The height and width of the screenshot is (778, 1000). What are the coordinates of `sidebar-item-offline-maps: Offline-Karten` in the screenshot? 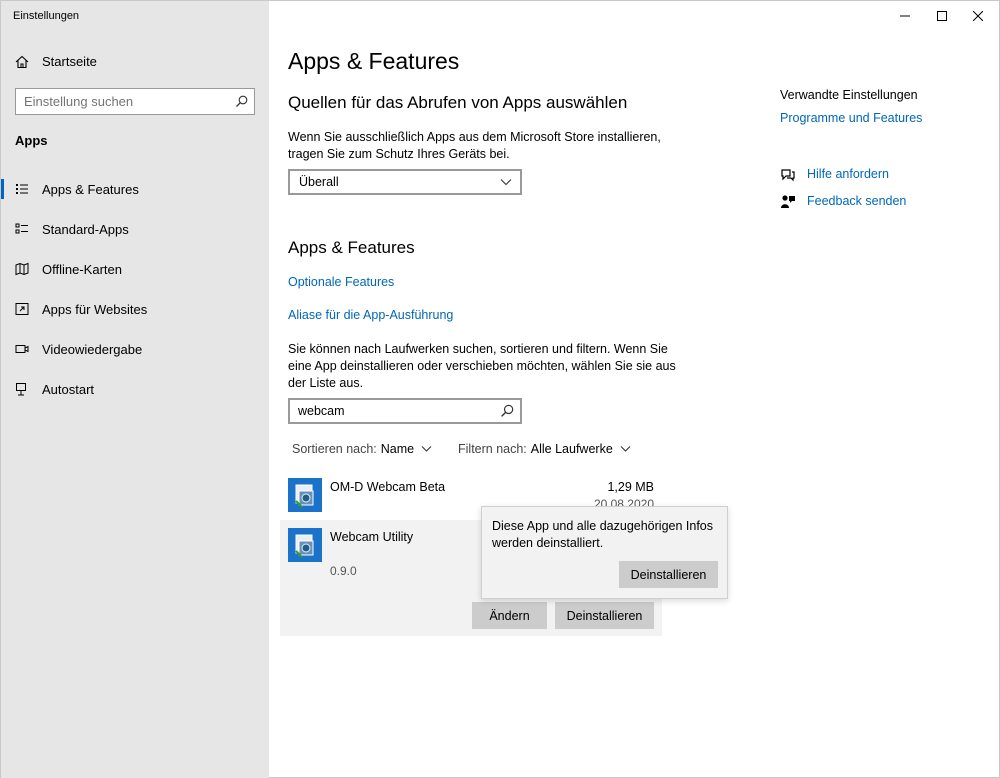 It's located at (135, 269).